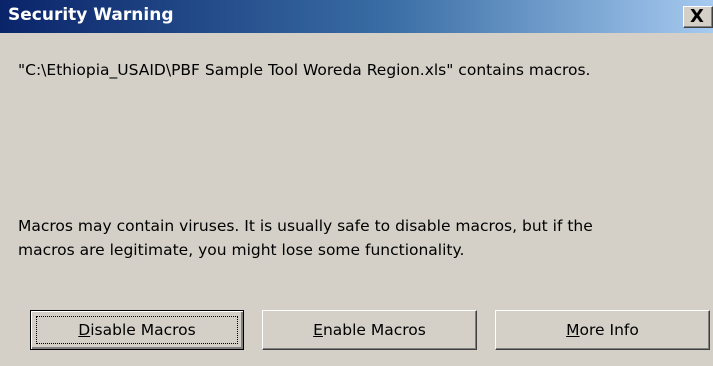 The height and width of the screenshot is (366, 713). I want to click on dialog-title: Security Warning, so click(91, 15).